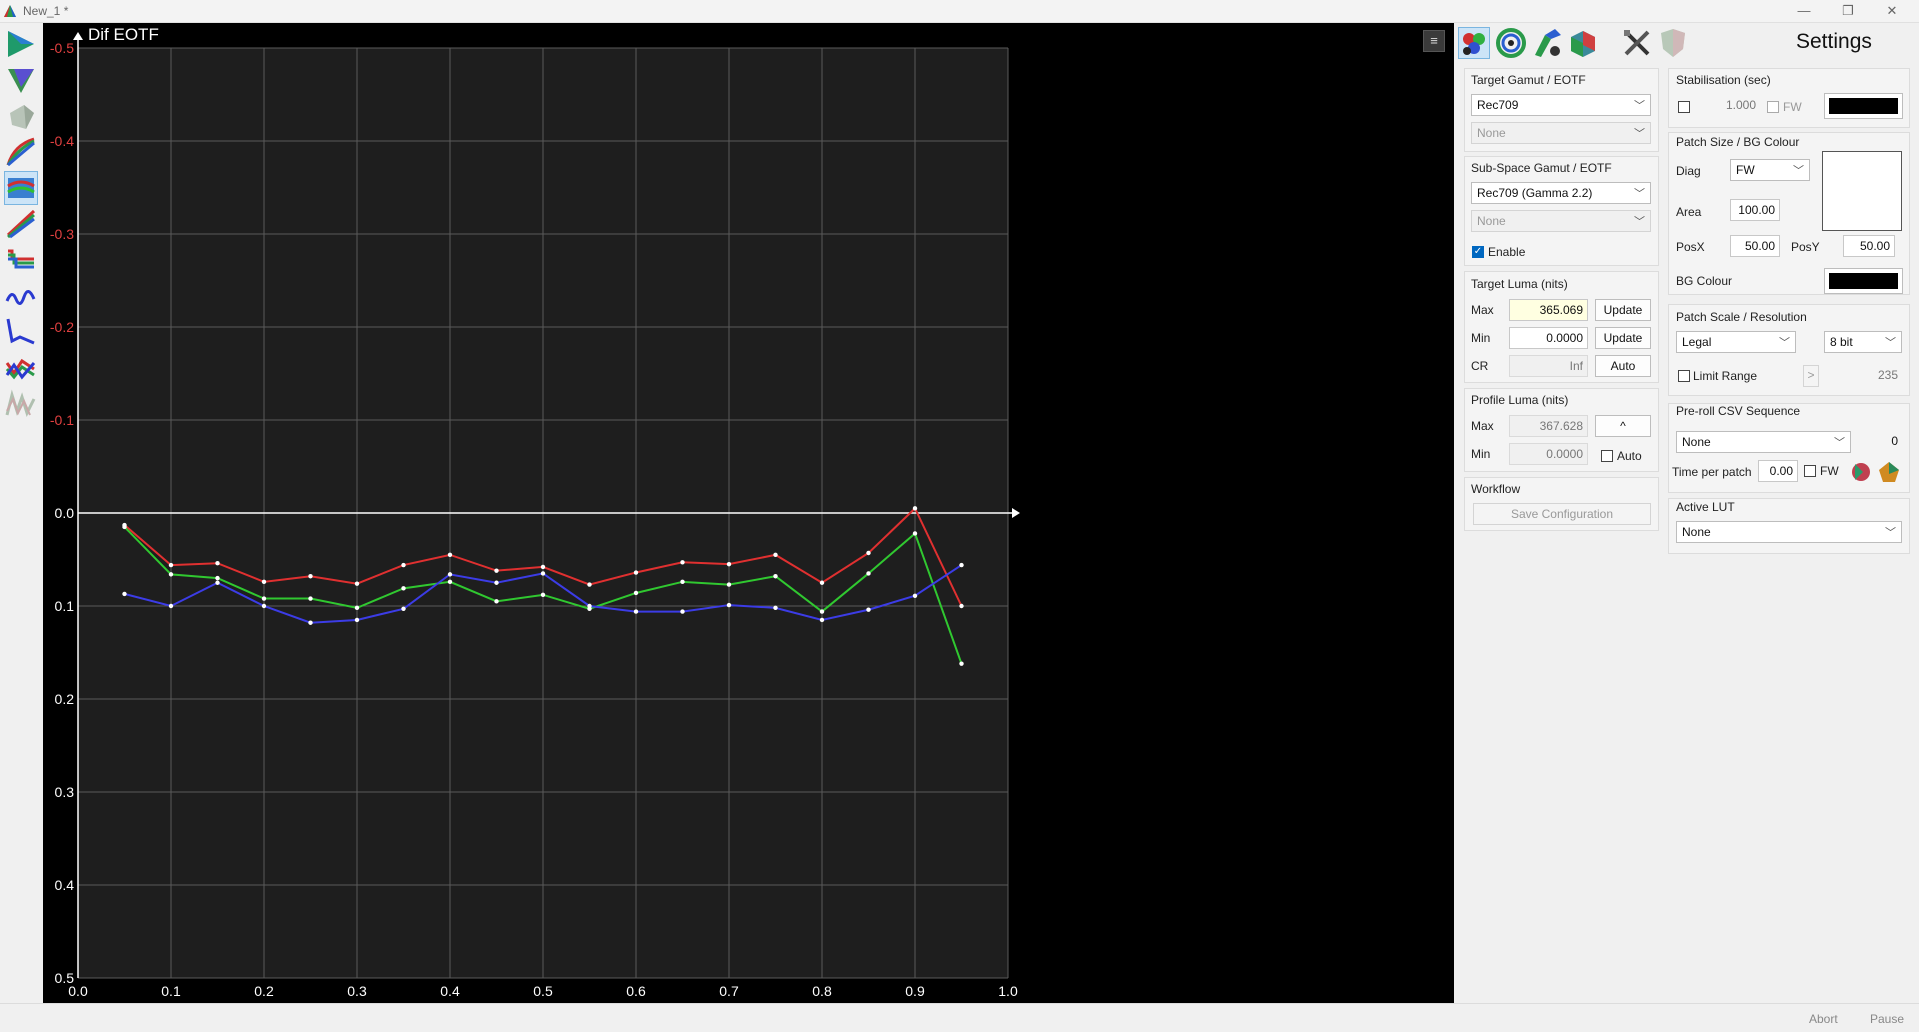 Image resolution: width=1919 pixels, height=1032 pixels. What do you see at coordinates (1623, 310) in the screenshot?
I see `target-luma-max-update-button: Update` at bounding box center [1623, 310].